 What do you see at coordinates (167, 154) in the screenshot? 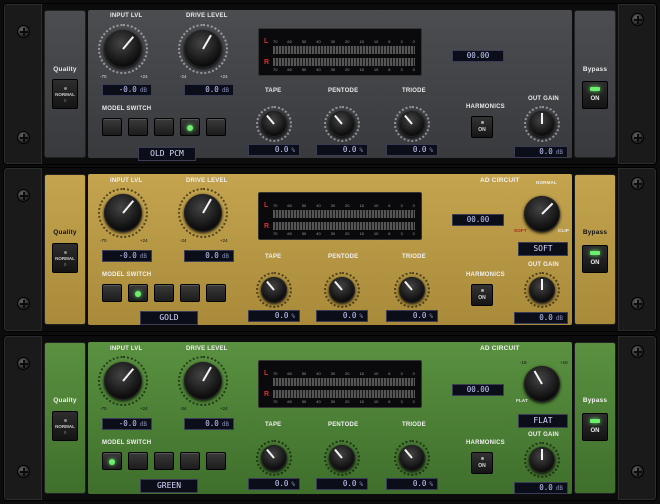
I see `model-name-display: OLD PCM` at bounding box center [167, 154].